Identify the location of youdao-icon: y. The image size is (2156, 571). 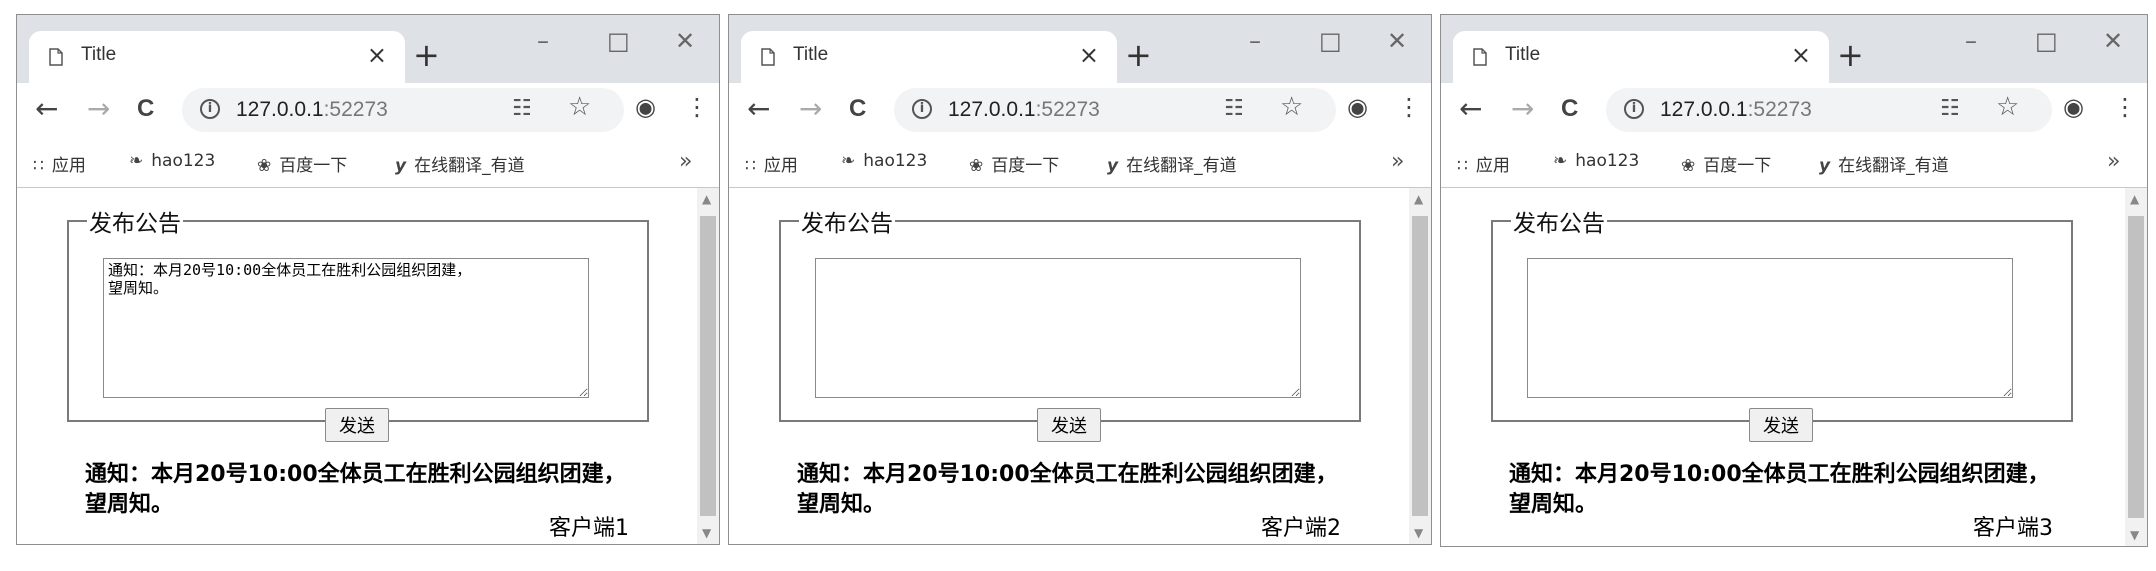
(1825, 166).